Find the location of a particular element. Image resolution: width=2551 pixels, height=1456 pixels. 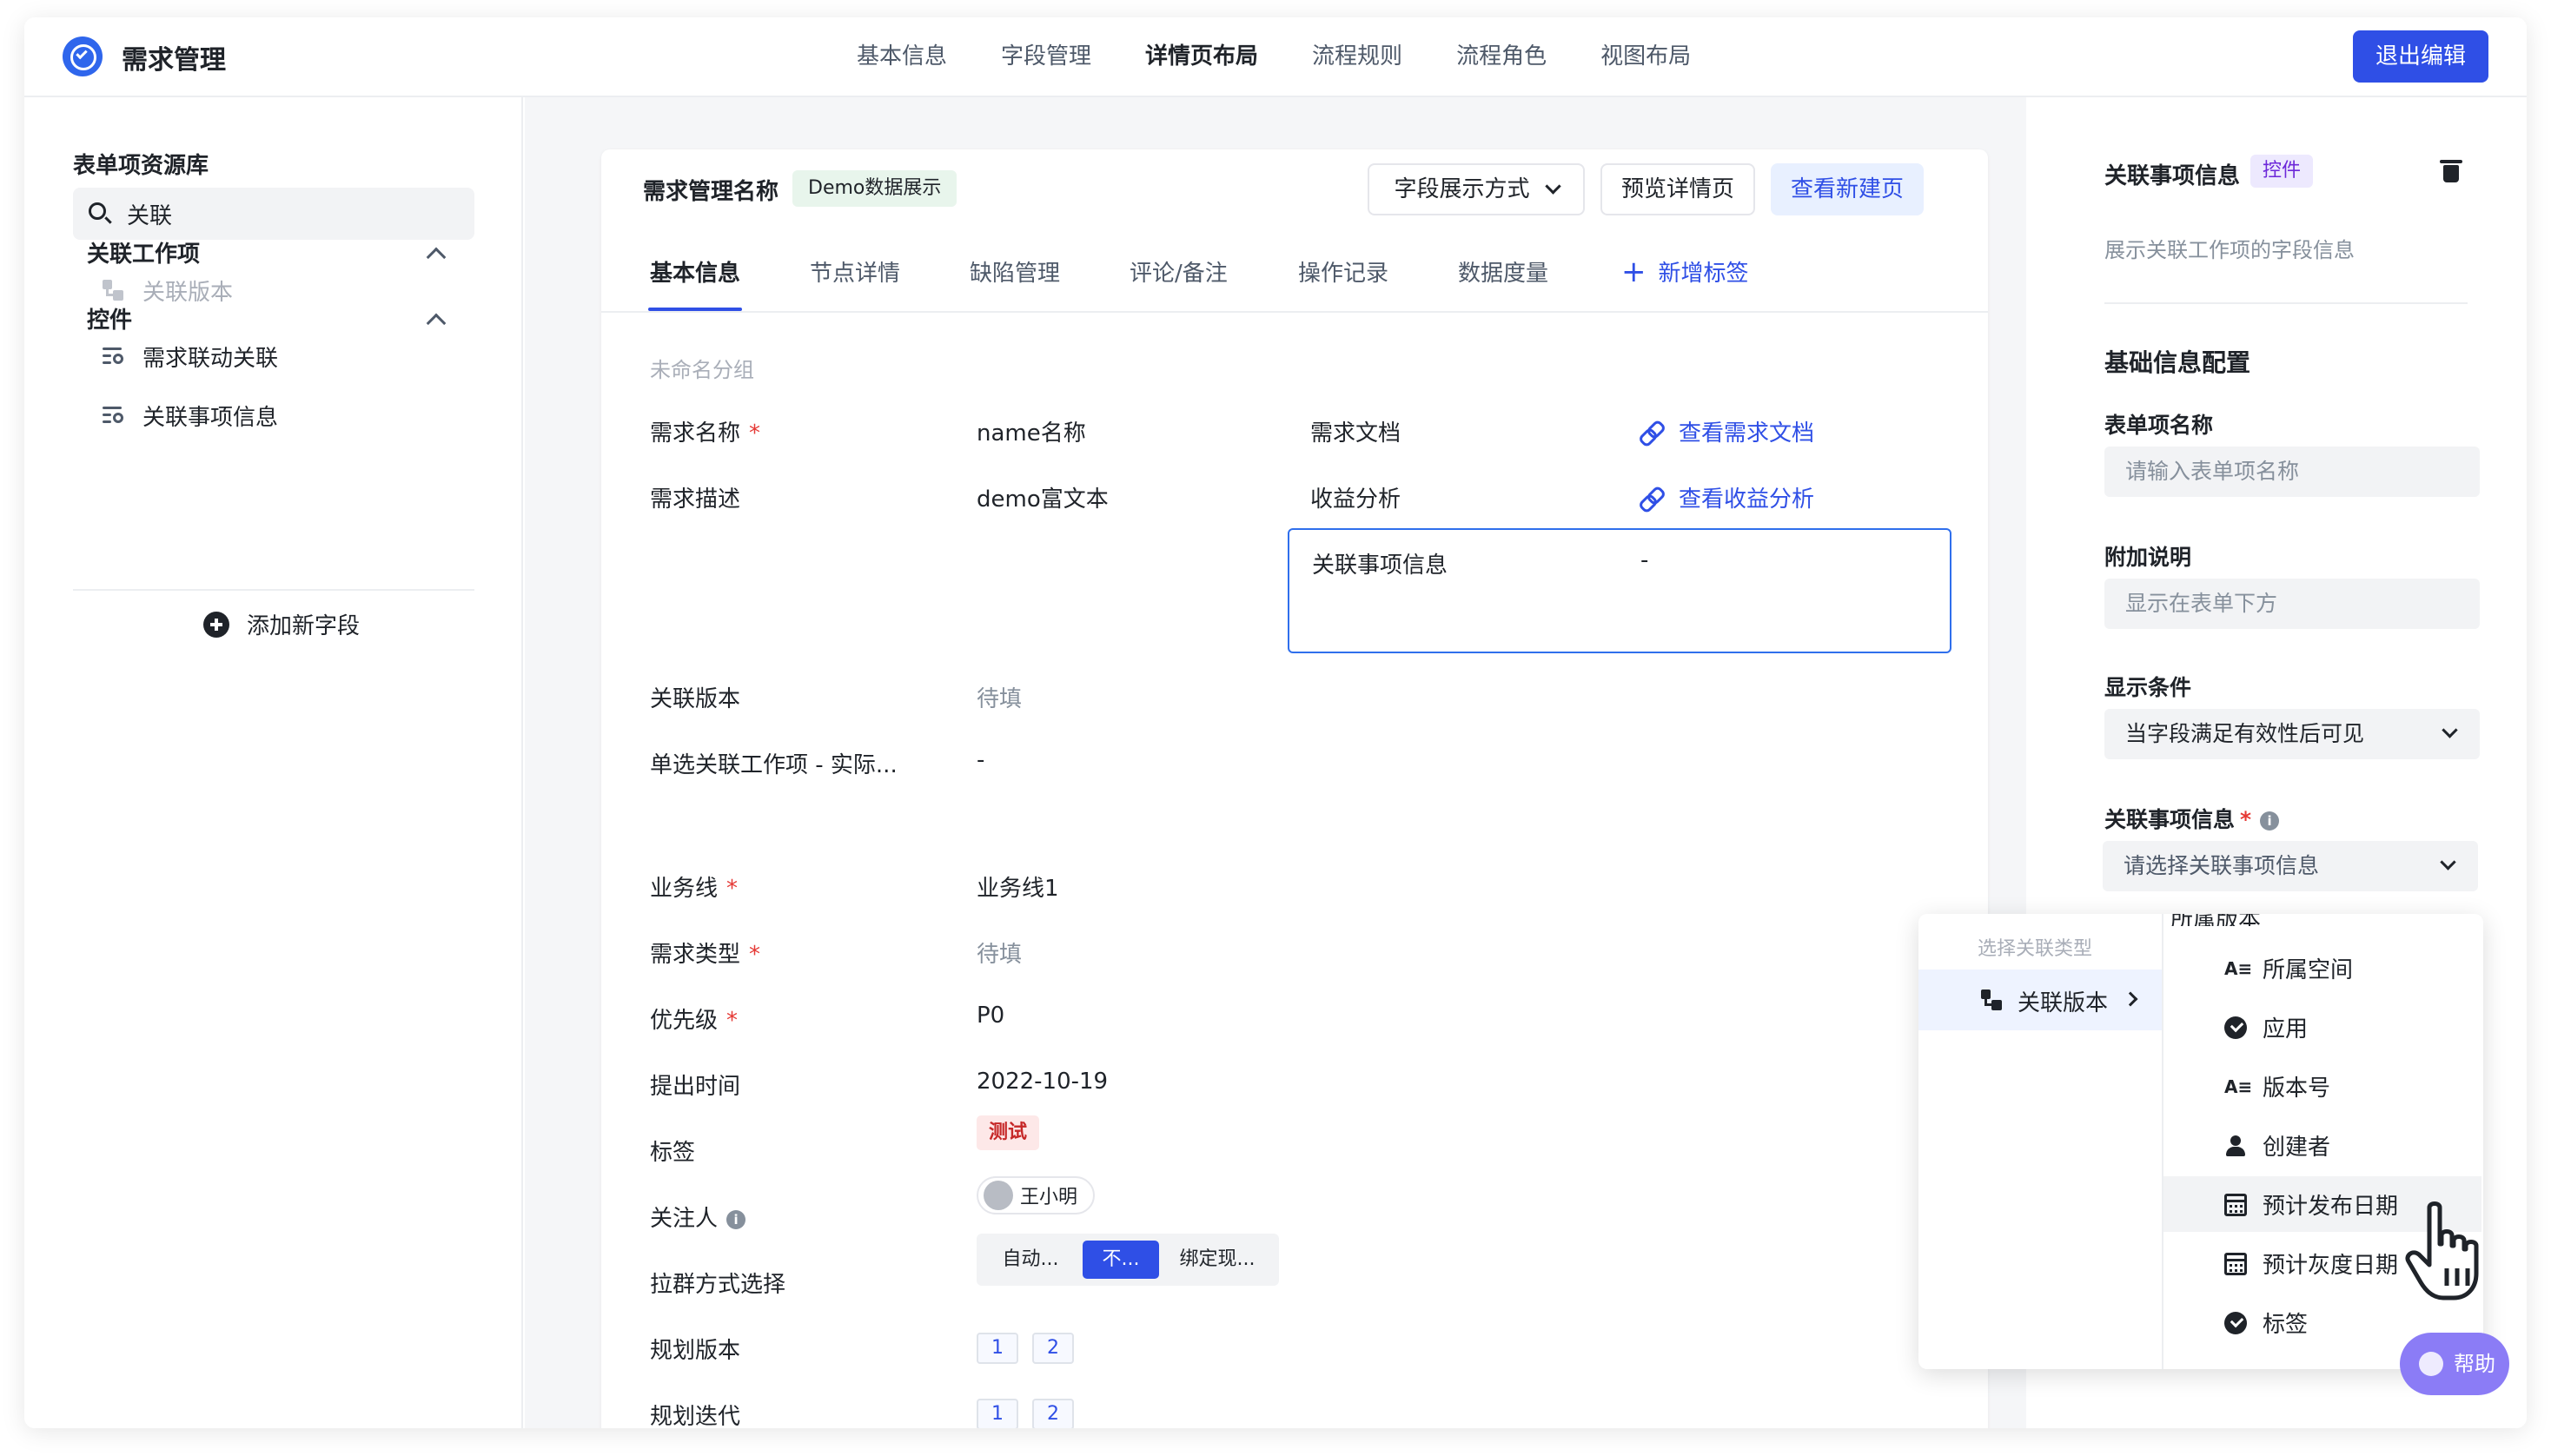

plan-version-tag: 2 is located at coordinates (1053, 1348).